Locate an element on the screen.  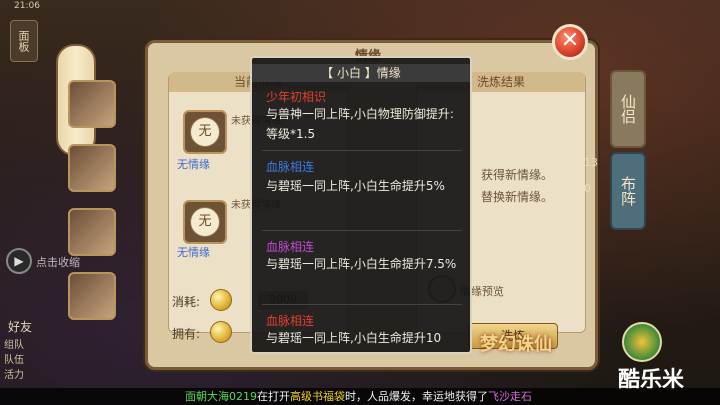
tab-partner: 仙侣 is located at coordinates (628, 109).